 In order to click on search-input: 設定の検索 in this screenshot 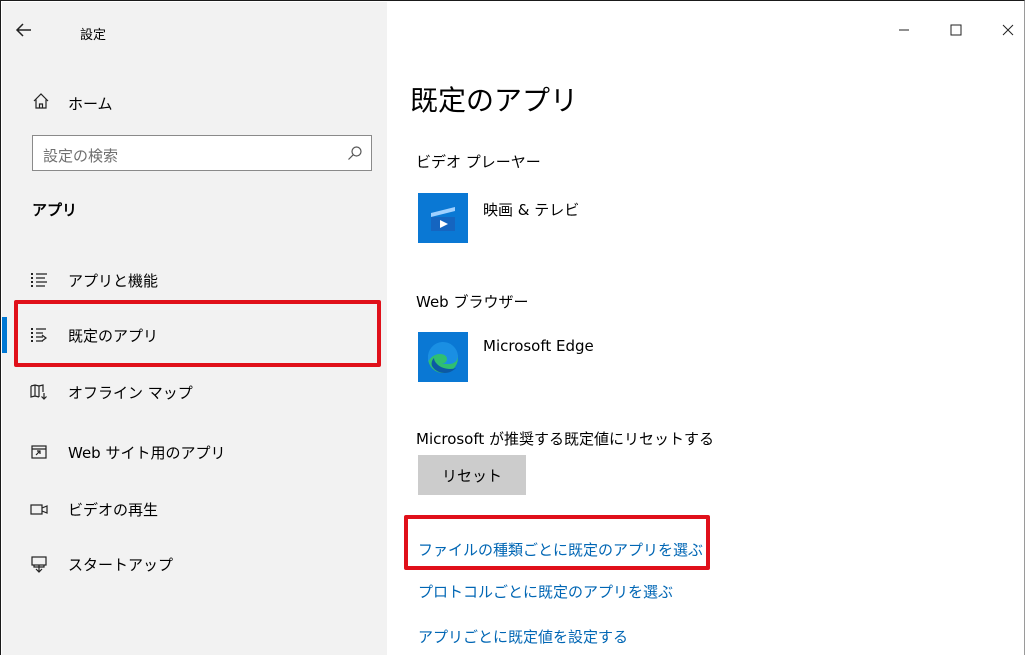, I will do `click(202, 153)`.